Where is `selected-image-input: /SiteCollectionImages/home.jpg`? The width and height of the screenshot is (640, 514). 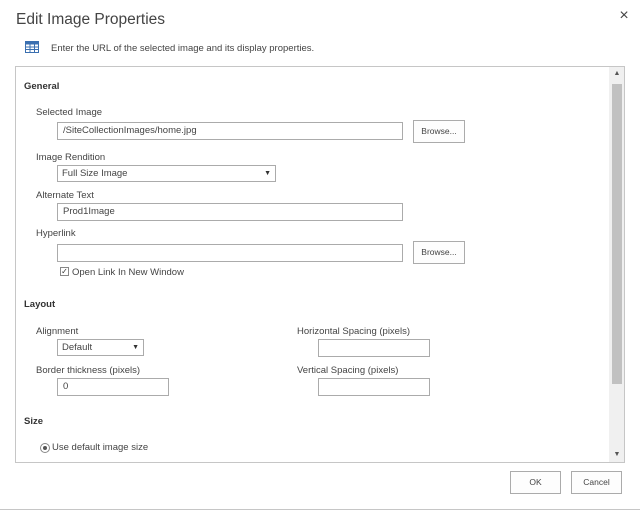
selected-image-input: /SiteCollectionImages/home.jpg is located at coordinates (230, 131).